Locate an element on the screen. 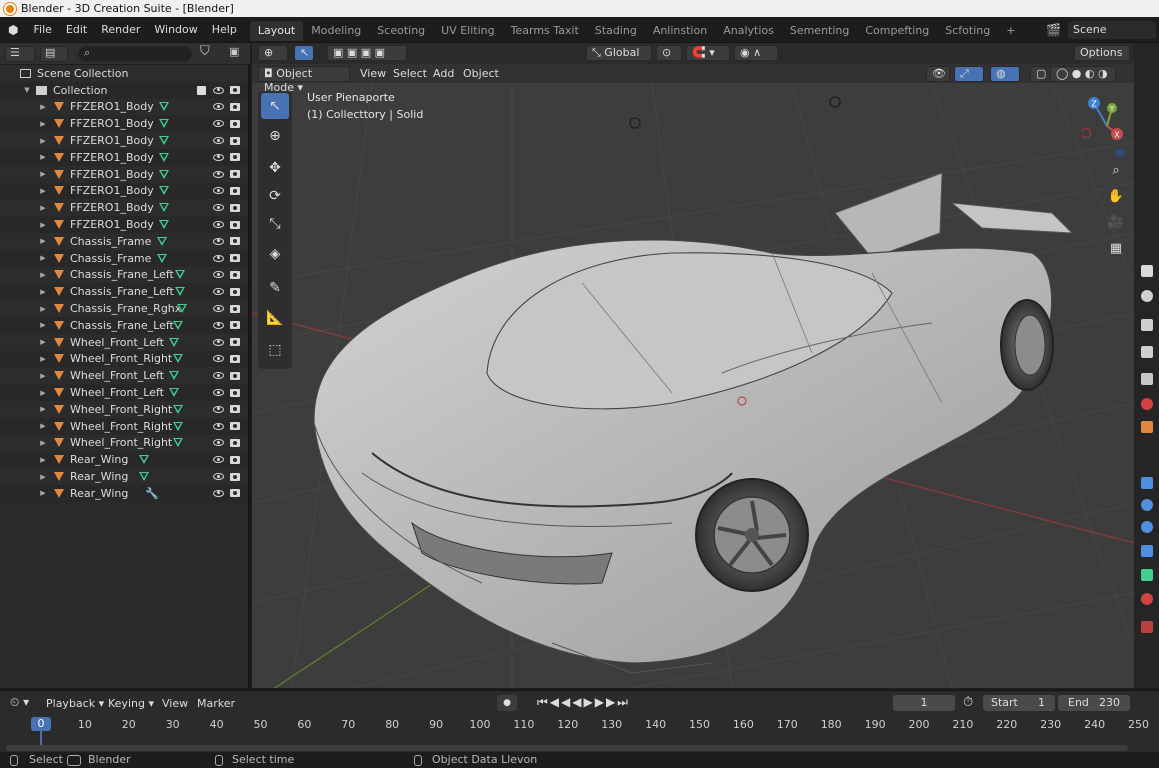  cursor-tool-icon: ⊕ is located at coordinates (275, 136).